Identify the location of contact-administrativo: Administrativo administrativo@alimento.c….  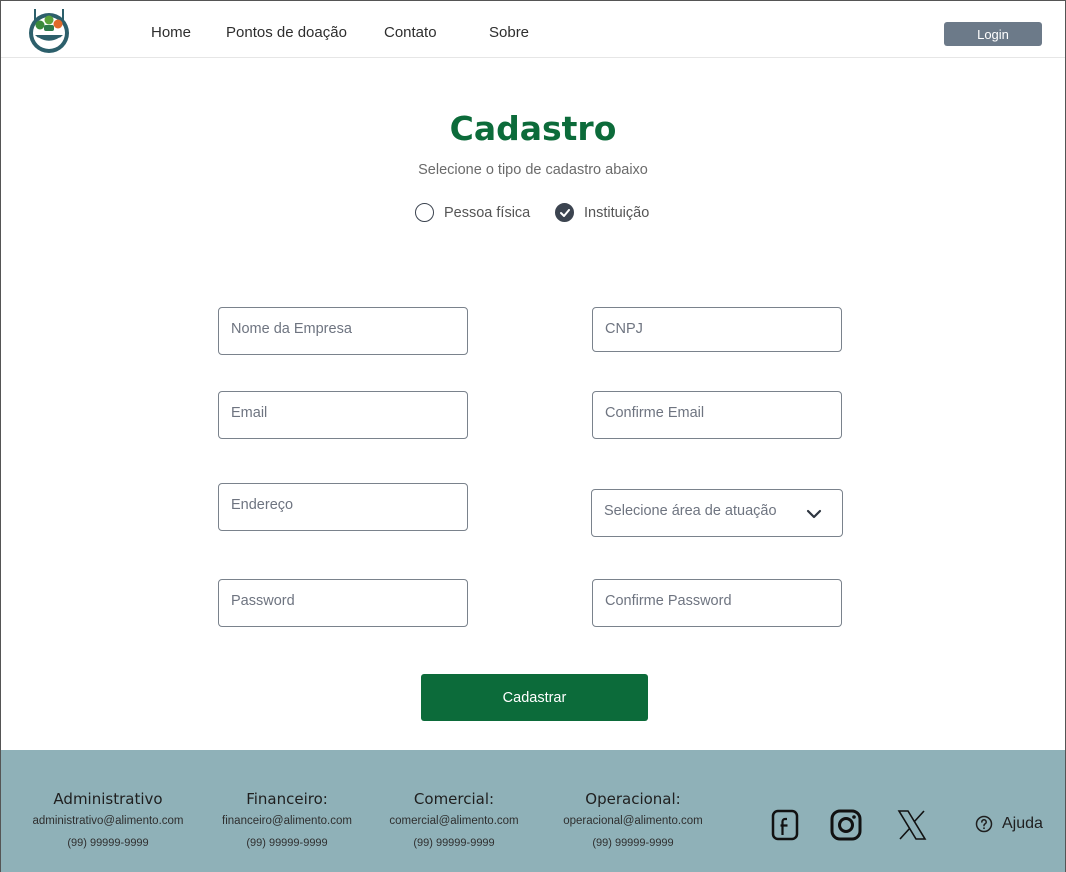
(108, 819).